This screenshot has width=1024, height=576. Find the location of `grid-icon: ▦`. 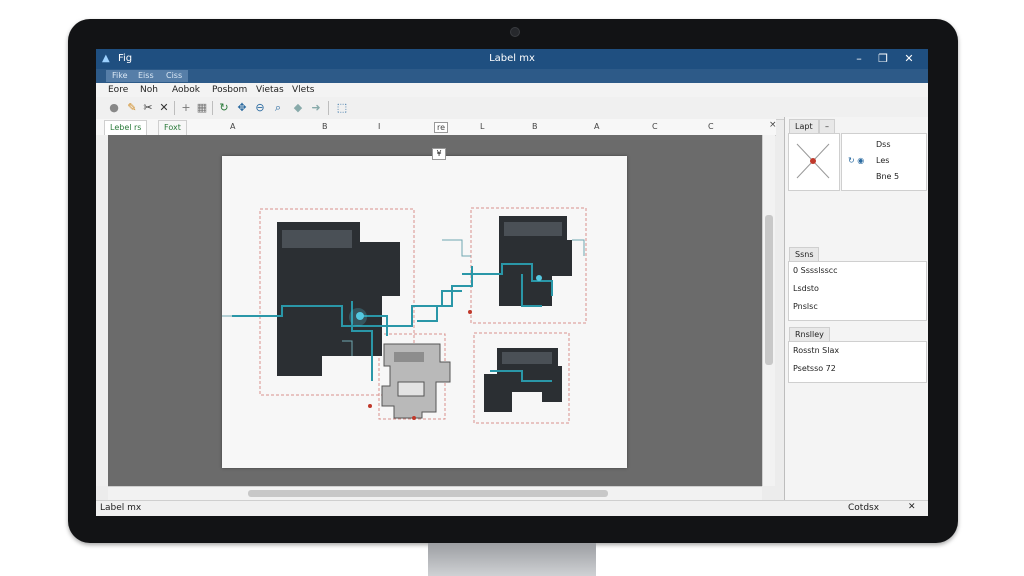

grid-icon: ▦ is located at coordinates (202, 108).